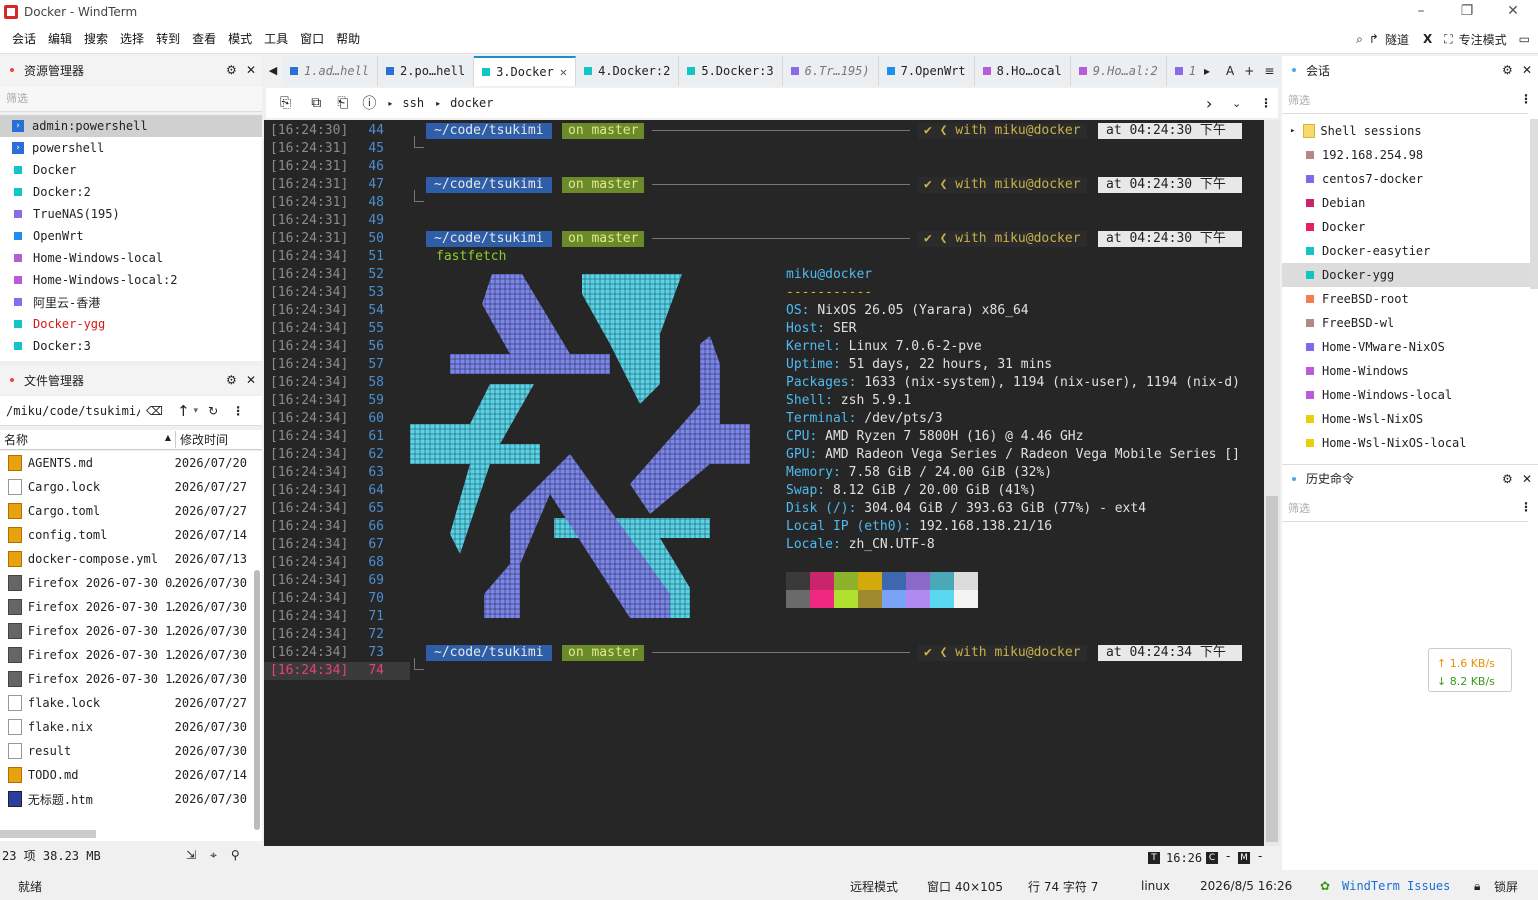 The width and height of the screenshot is (1538, 900). Describe the element at coordinates (1023, 71) in the screenshot. I see `tab: 8.Ho…ocal` at that location.